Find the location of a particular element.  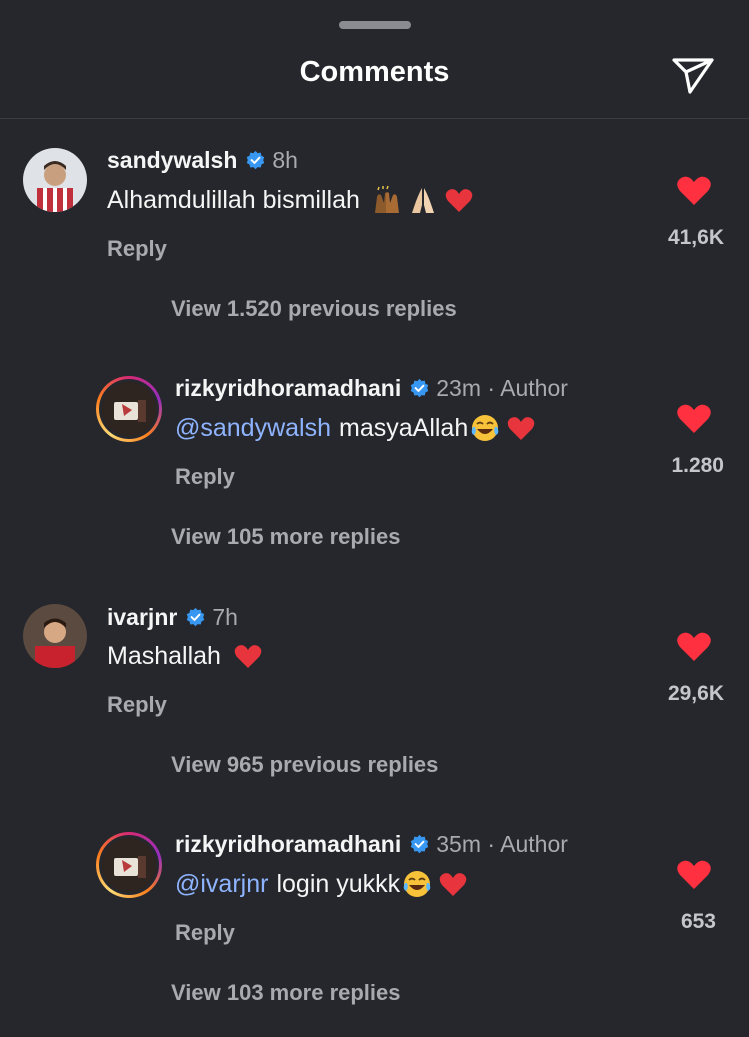

raising-hands-emoji-icon is located at coordinates (386, 199).